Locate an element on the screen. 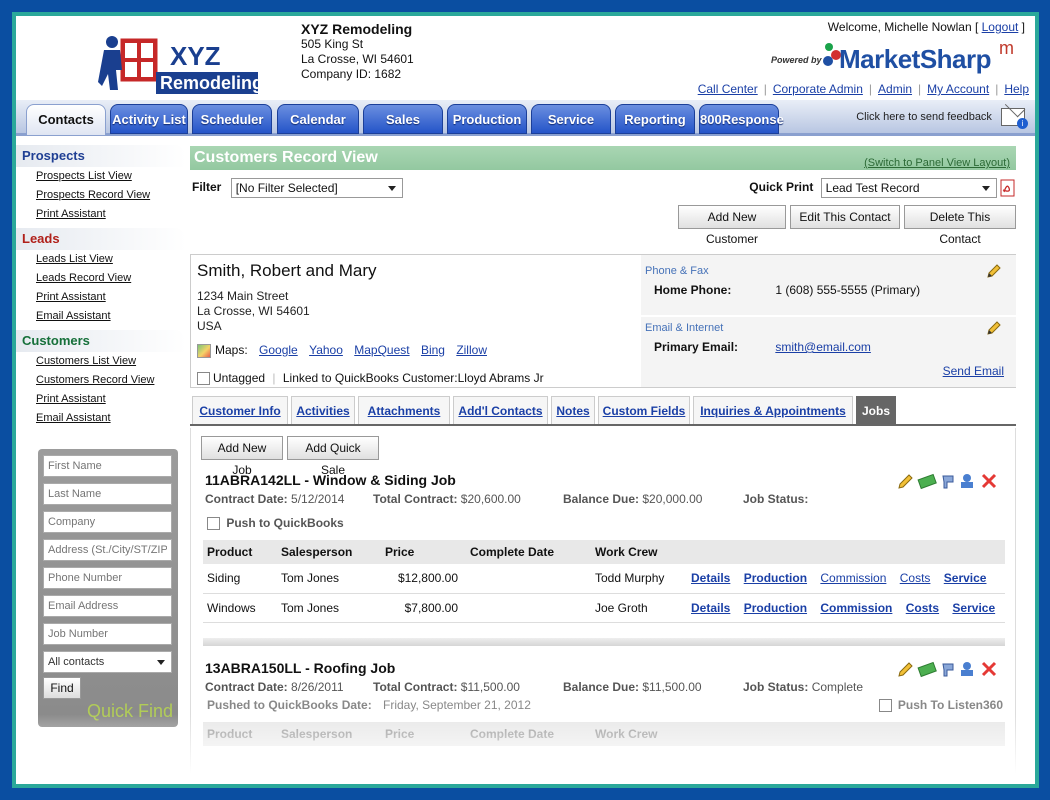 This screenshot has width=1050, height=800. tab-custom-fields: Custom Fields is located at coordinates (644, 410).